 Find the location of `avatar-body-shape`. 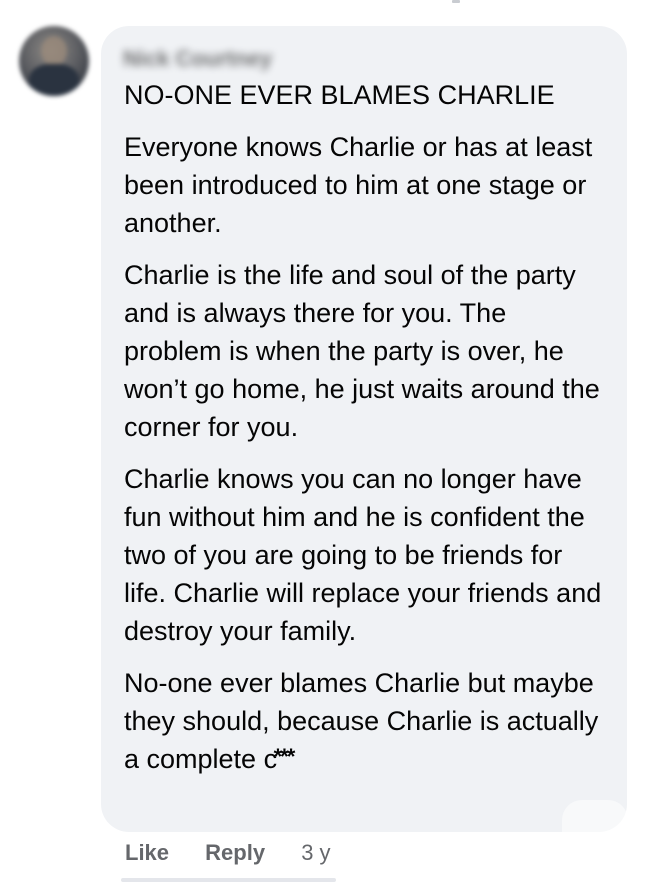

avatar-body-shape is located at coordinates (54, 80).